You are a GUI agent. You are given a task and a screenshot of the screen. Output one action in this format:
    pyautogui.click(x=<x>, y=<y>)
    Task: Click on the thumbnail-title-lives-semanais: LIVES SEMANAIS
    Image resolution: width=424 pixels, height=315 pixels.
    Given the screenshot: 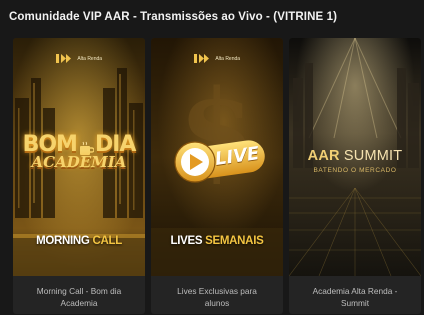 What is the action you would take?
    pyautogui.click(x=217, y=241)
    